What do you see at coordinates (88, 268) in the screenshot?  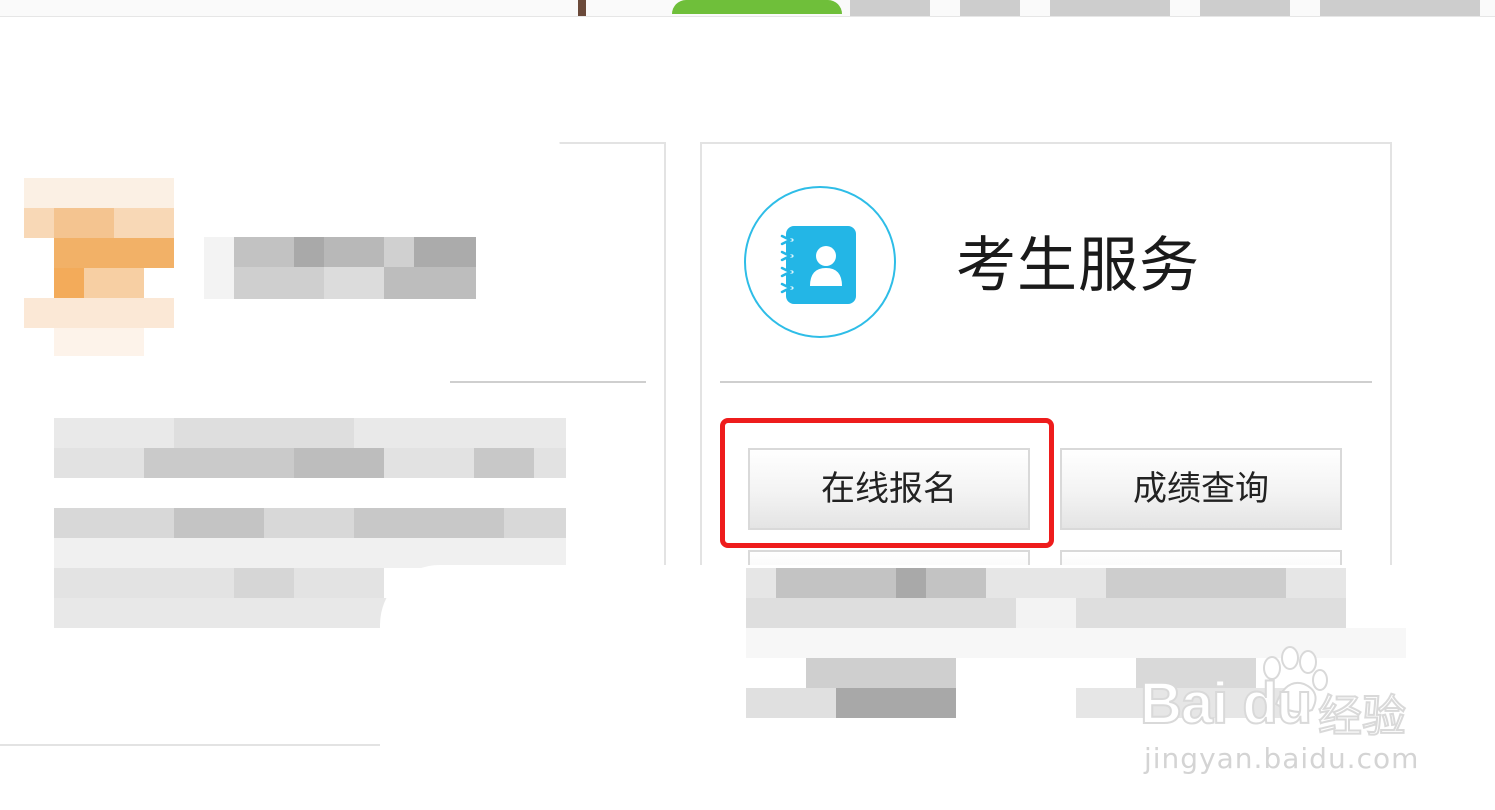 I see `pixelated-orange-icon` at bounding box center [88, 268].